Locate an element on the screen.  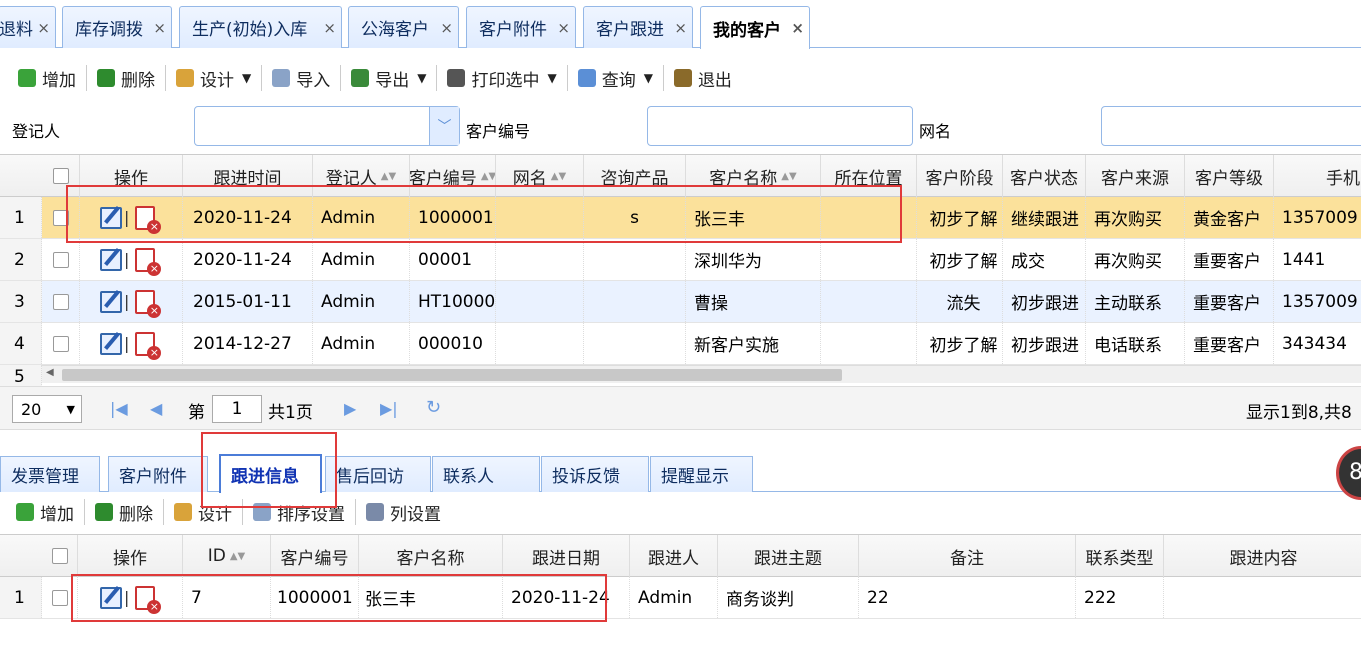
header-col-2: 跟进时间 is located at coordinates (248, 176).